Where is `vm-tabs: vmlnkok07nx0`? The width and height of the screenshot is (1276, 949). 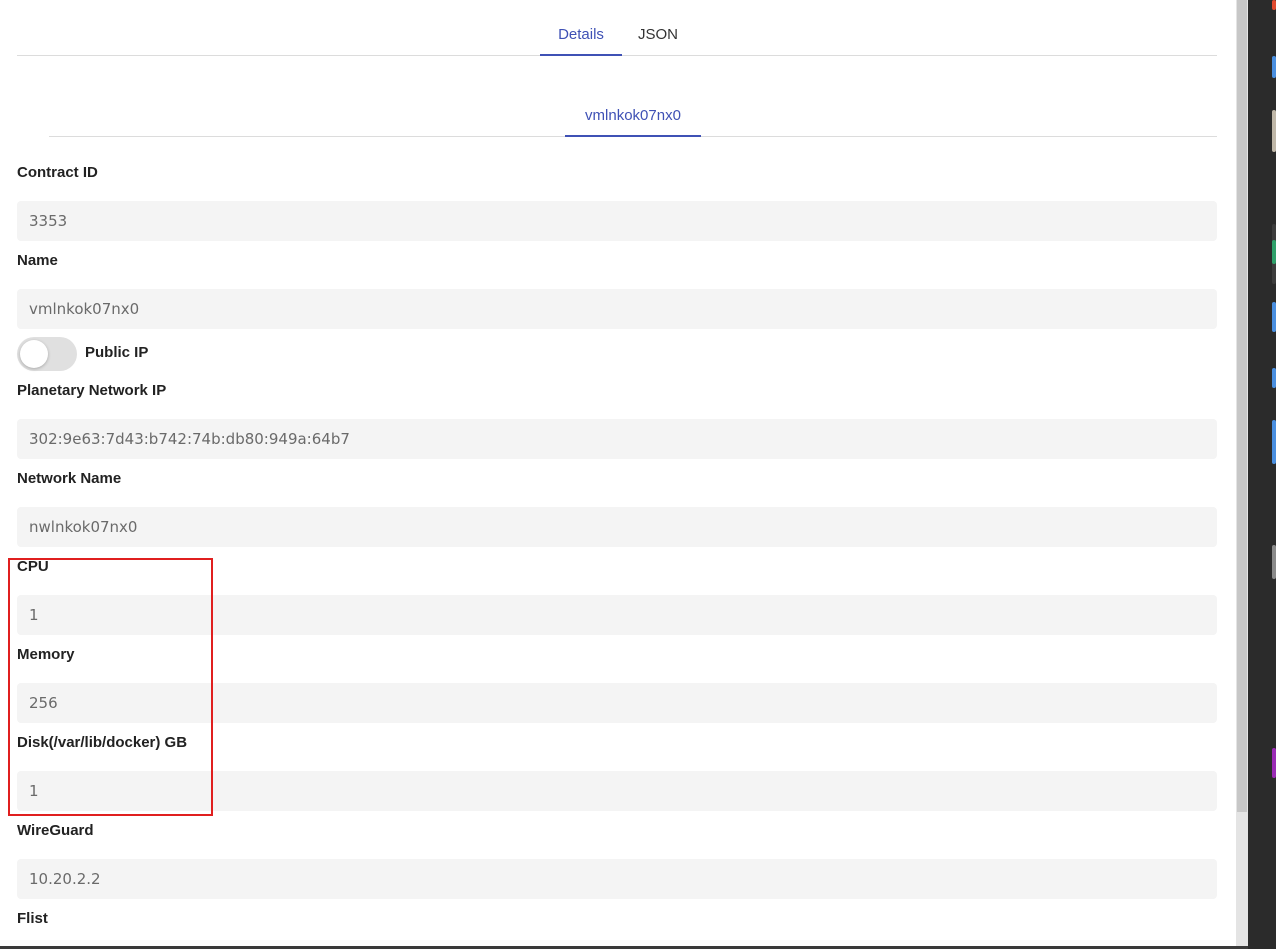
vm-tabs: vmlnkok07nx0 is located at coordinates (633, 116).